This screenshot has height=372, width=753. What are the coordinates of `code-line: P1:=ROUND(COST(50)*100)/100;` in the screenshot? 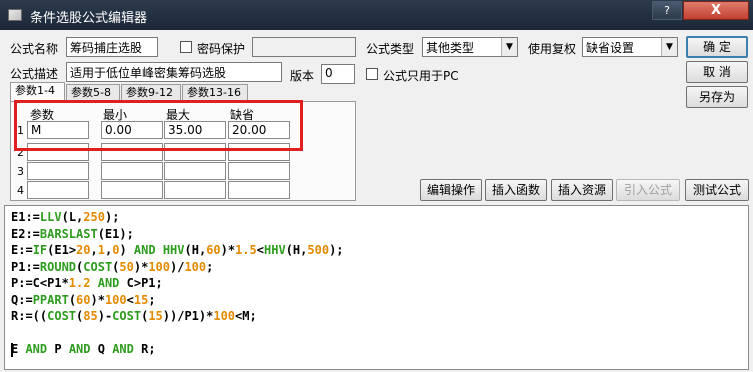 It's located at (112, 267).